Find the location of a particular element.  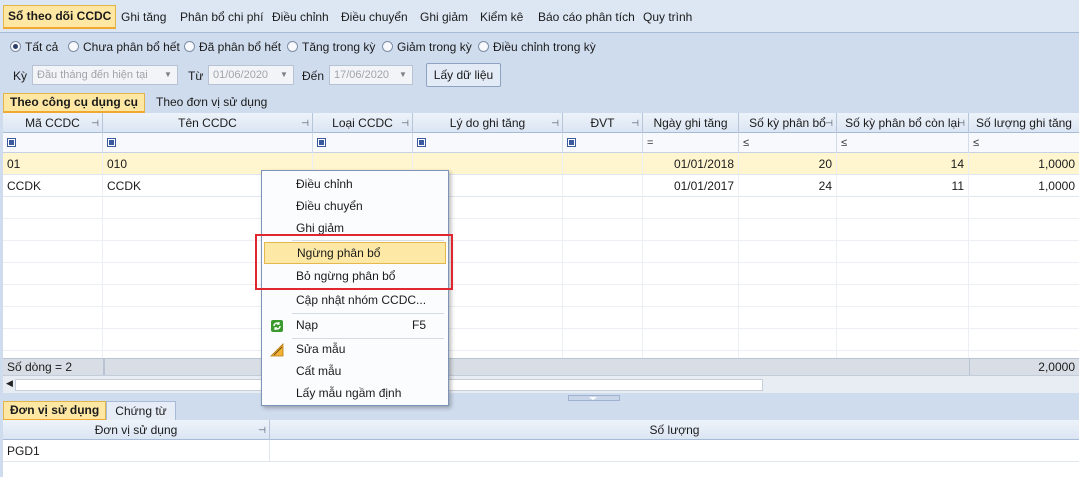

tab-quy-trinh: Quy trình is located at coordinates (667, 17).